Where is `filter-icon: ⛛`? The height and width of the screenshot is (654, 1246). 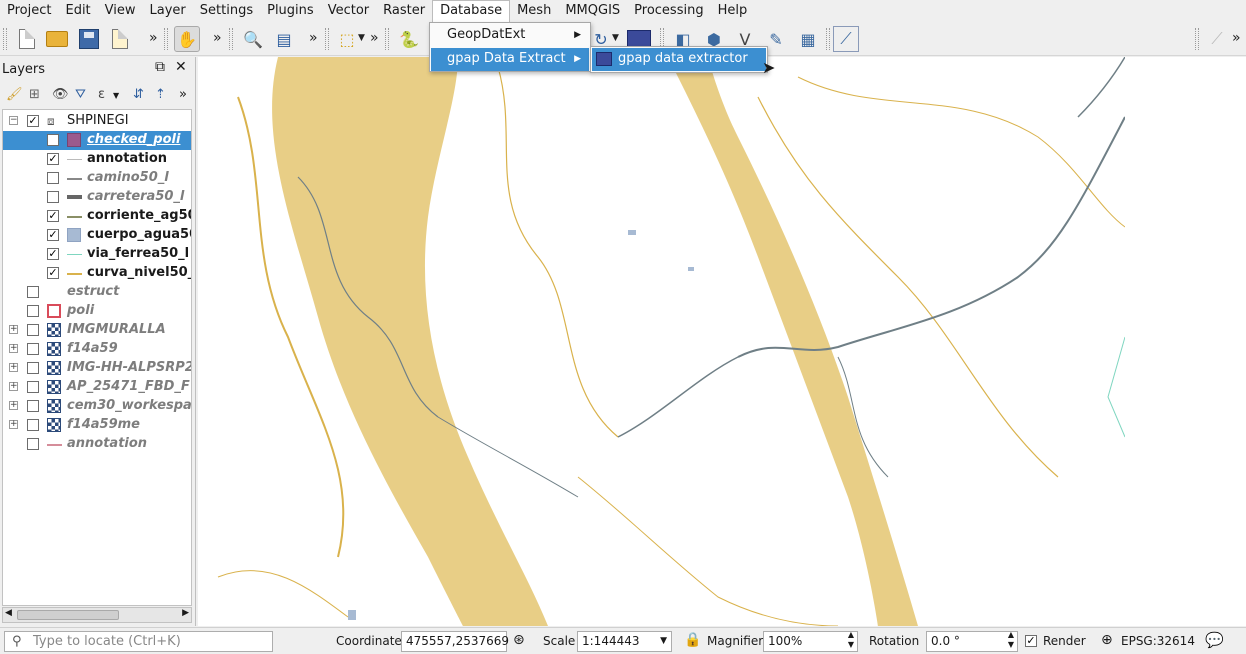
filter-icon: ⛛ is located at coordinates (80, 94).